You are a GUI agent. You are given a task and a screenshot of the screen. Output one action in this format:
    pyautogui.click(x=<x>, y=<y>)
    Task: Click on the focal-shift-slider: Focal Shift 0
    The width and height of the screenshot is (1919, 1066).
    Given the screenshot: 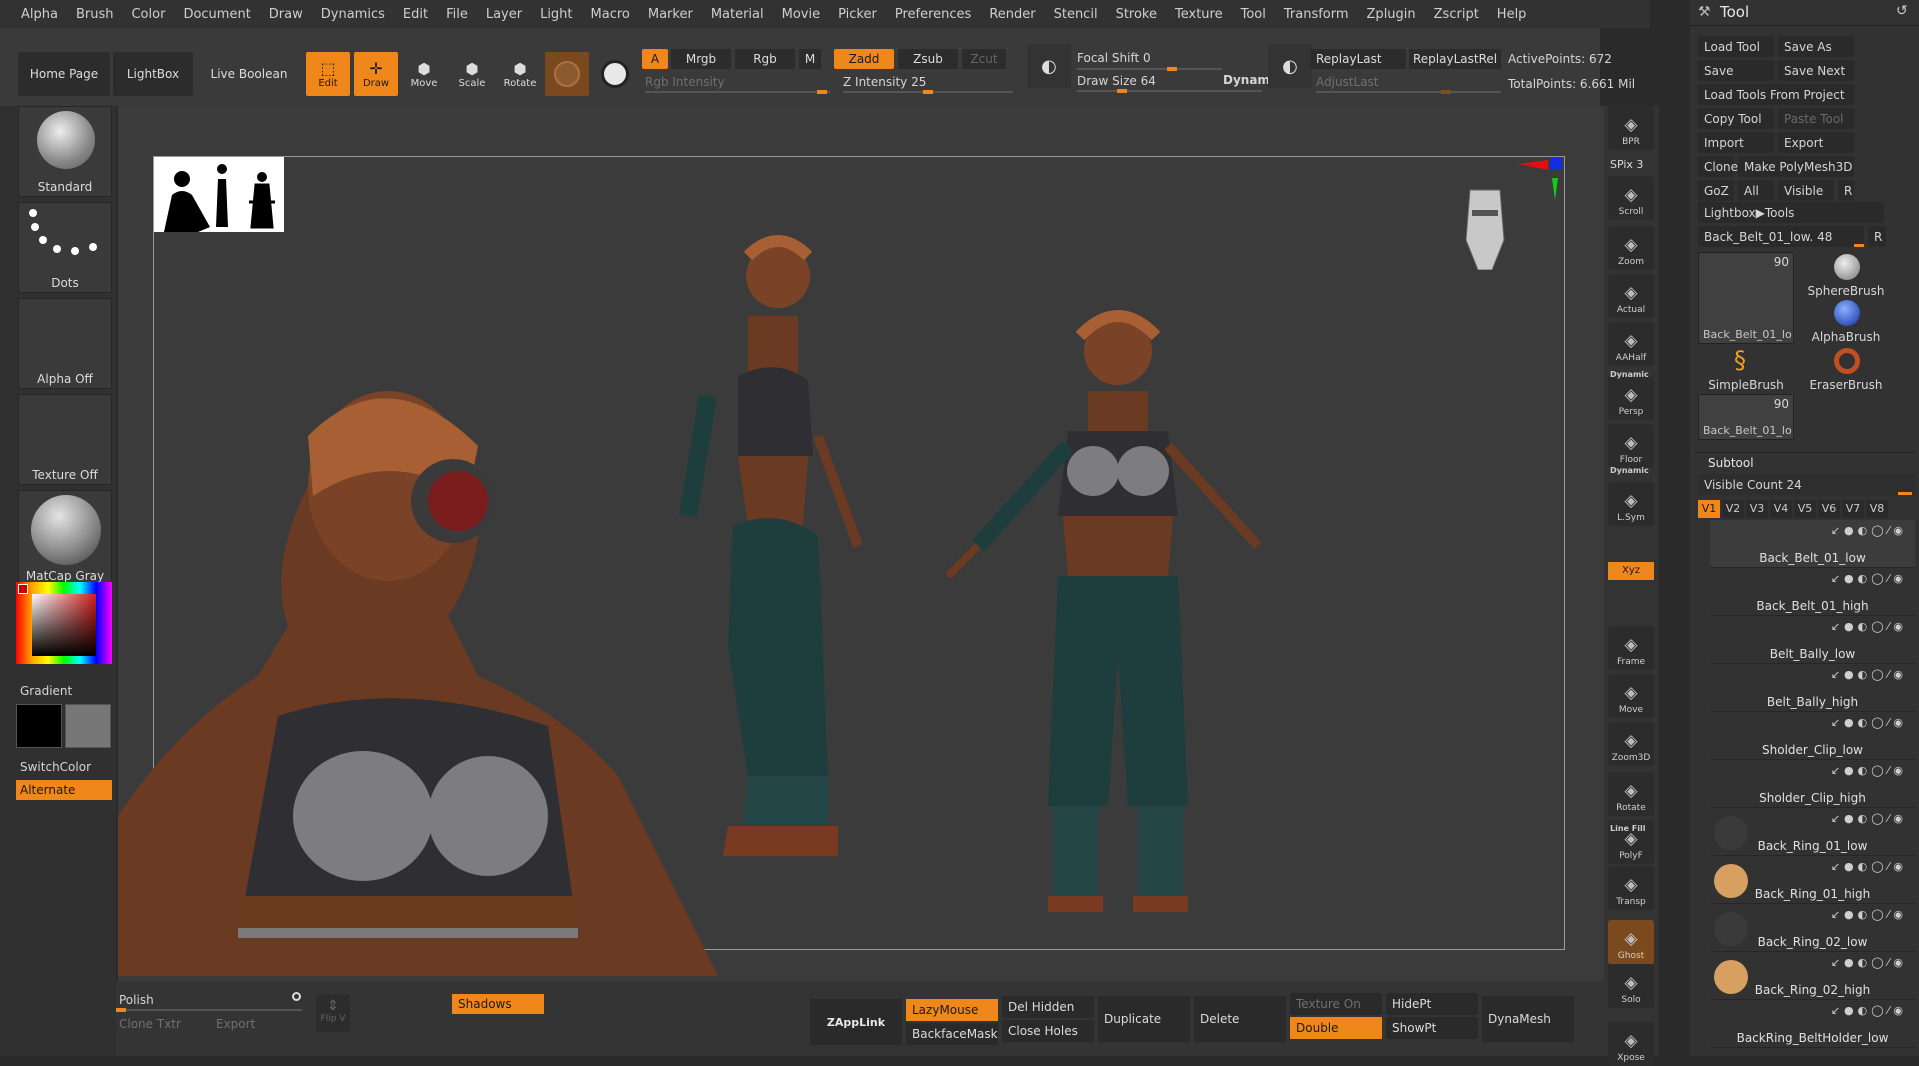 What is the action you would take?
    pyautogui.click(x=1114, y=58)
    